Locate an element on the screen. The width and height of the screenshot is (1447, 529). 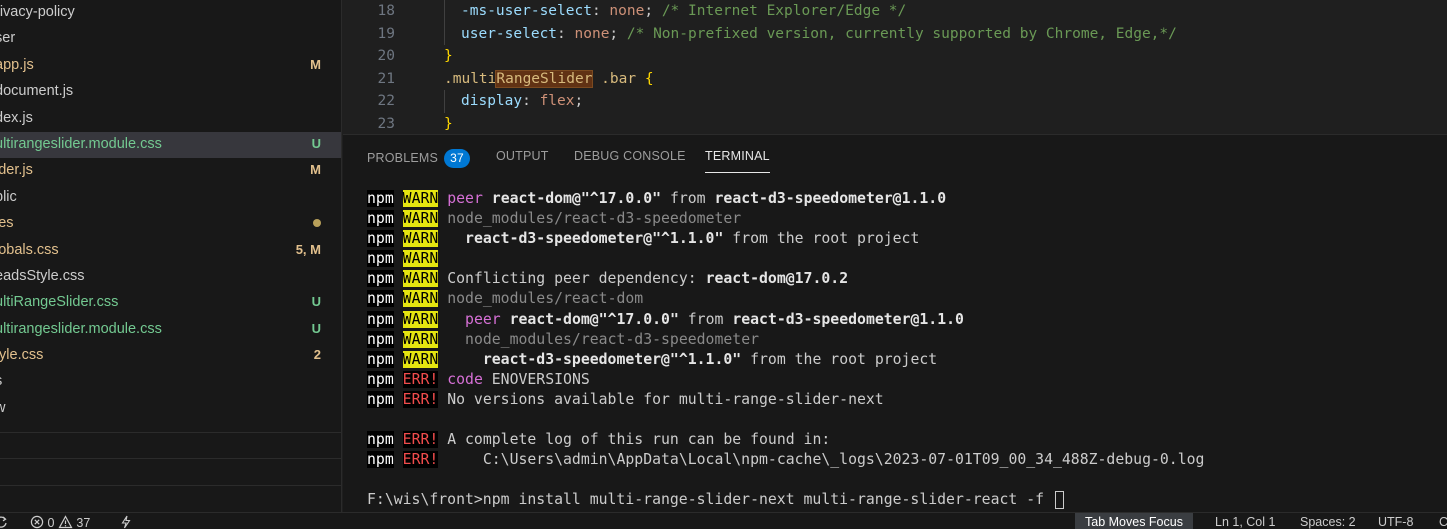
cursor-position: Ln 1, Col 1 is located at coordinates (1245, 522).